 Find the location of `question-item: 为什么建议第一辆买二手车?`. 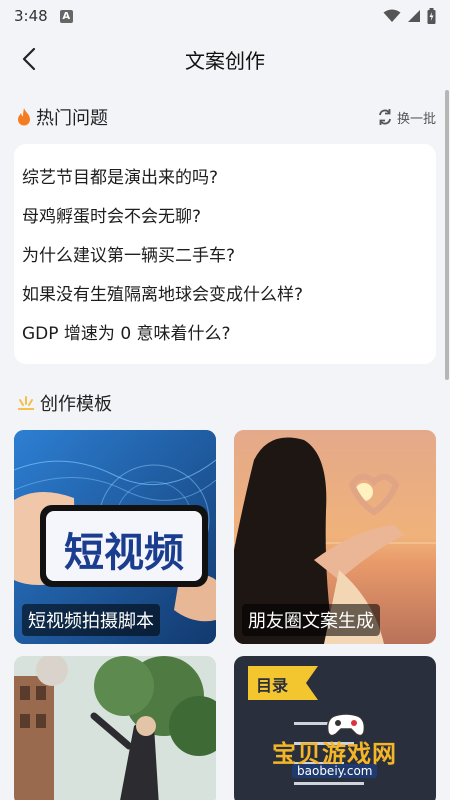

question-item: 为什么建议第一辆买二手车? is located at coordinates (225, 253).